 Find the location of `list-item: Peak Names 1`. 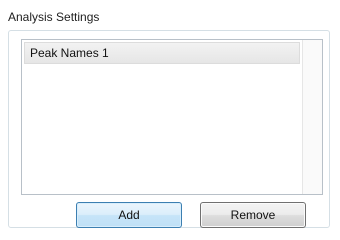

list-item: Peak Names 1 is located at coordinates (162, 53).